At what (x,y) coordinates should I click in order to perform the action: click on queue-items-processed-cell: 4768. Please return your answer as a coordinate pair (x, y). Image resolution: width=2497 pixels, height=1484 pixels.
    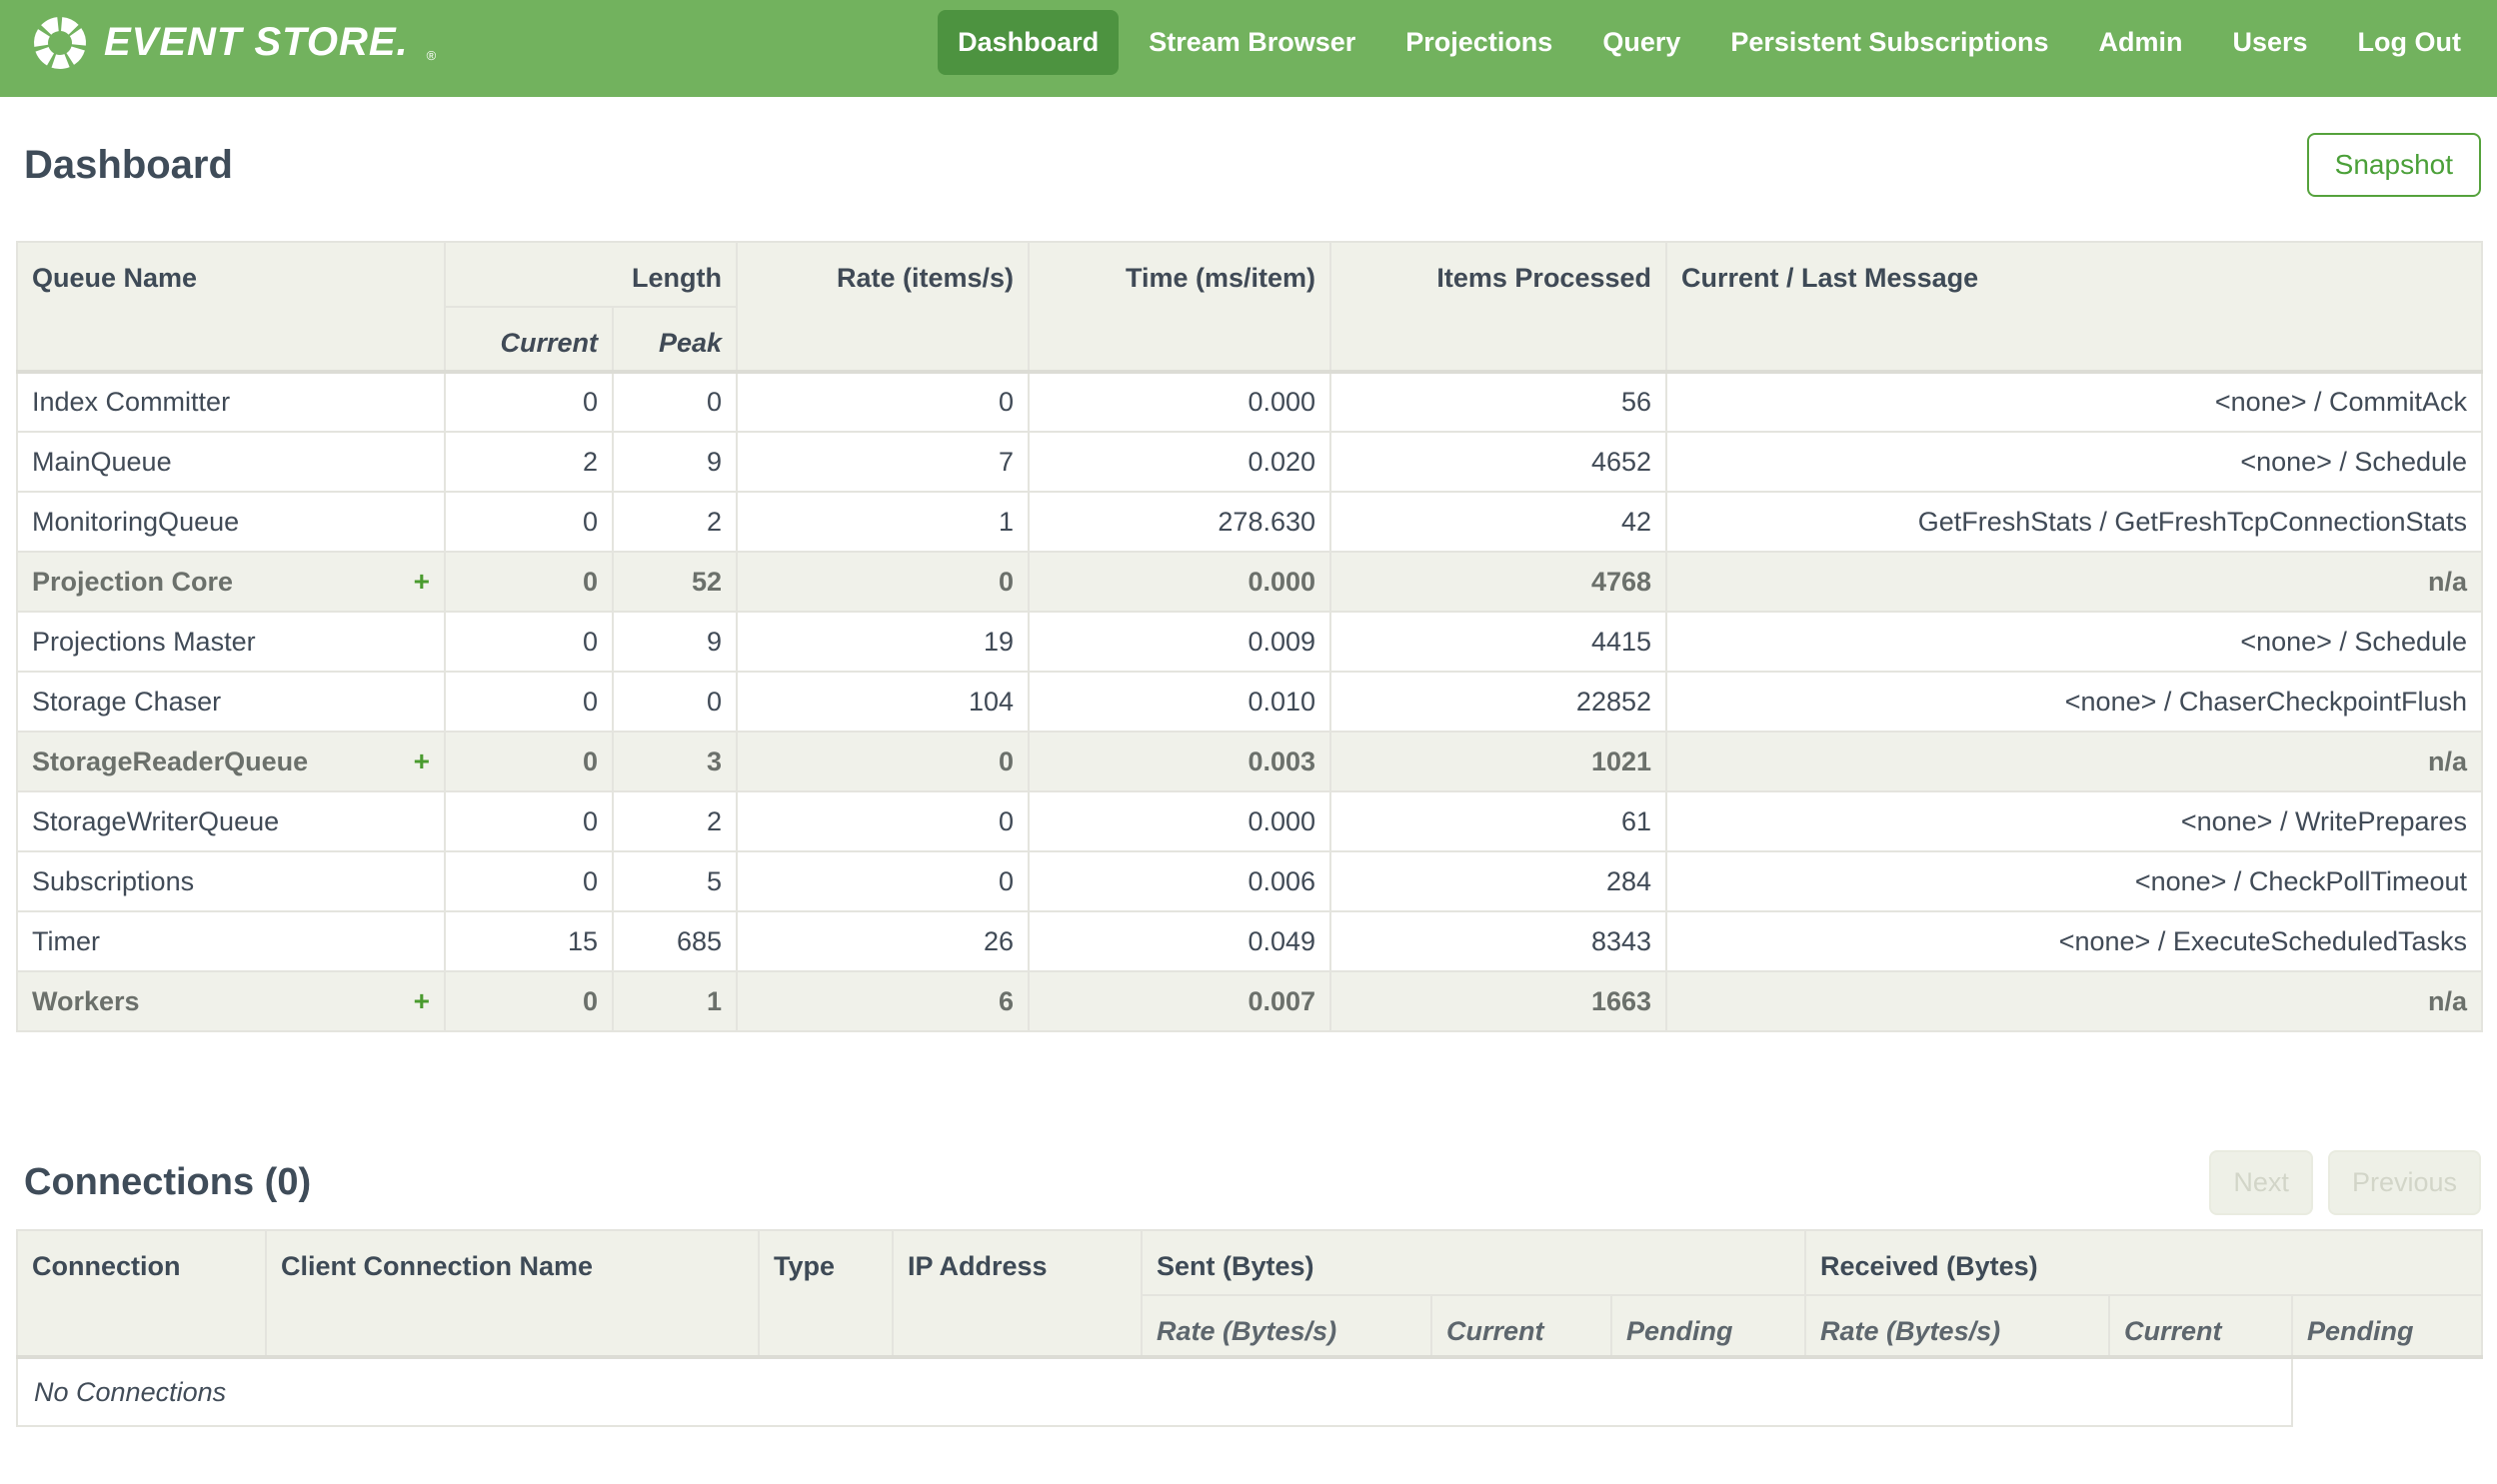
    Looking at the image, I should click on (1498, 582).